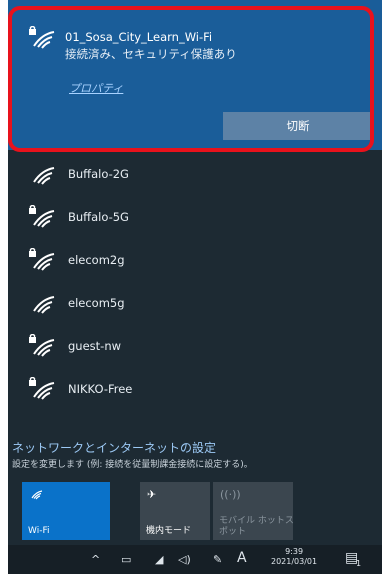  What do you see at coordinates (151, 54) in the screenshot?
I see `connection-status: 接続済み、セキュリティ保護あり` at bounding box center [151, 54].